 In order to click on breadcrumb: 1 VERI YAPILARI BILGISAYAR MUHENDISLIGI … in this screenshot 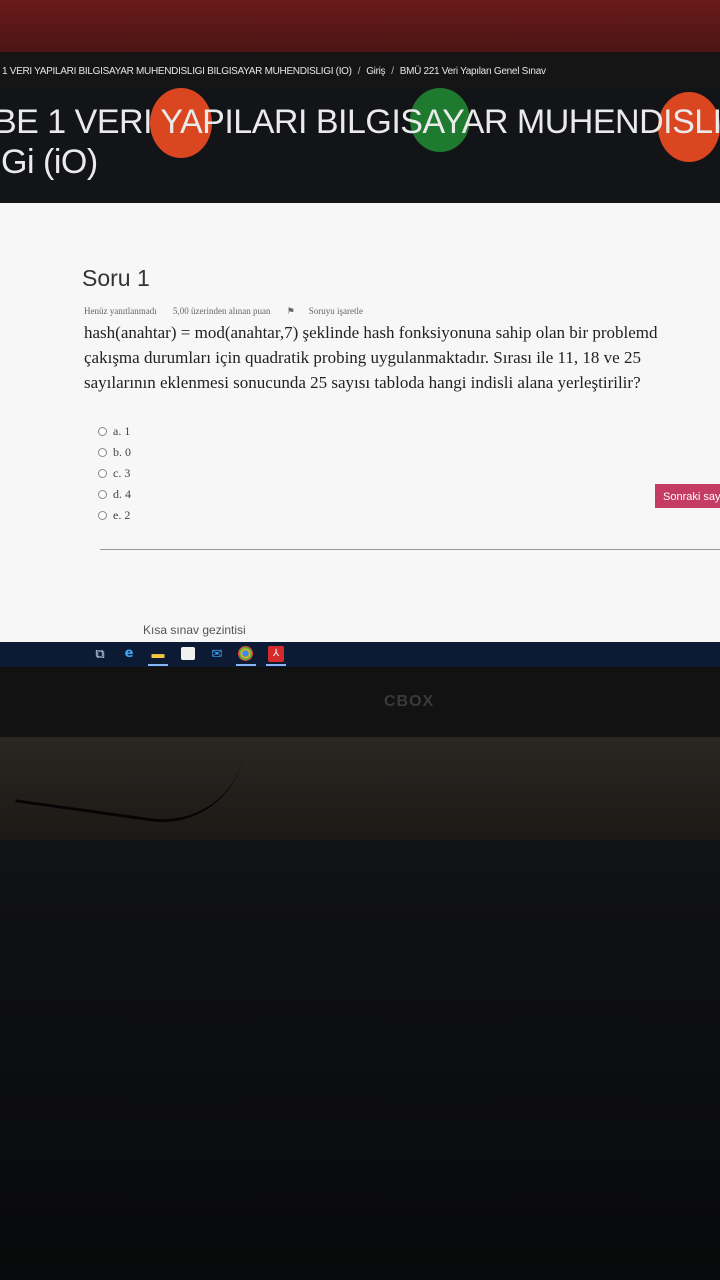, I will do `click(360, 70)`.